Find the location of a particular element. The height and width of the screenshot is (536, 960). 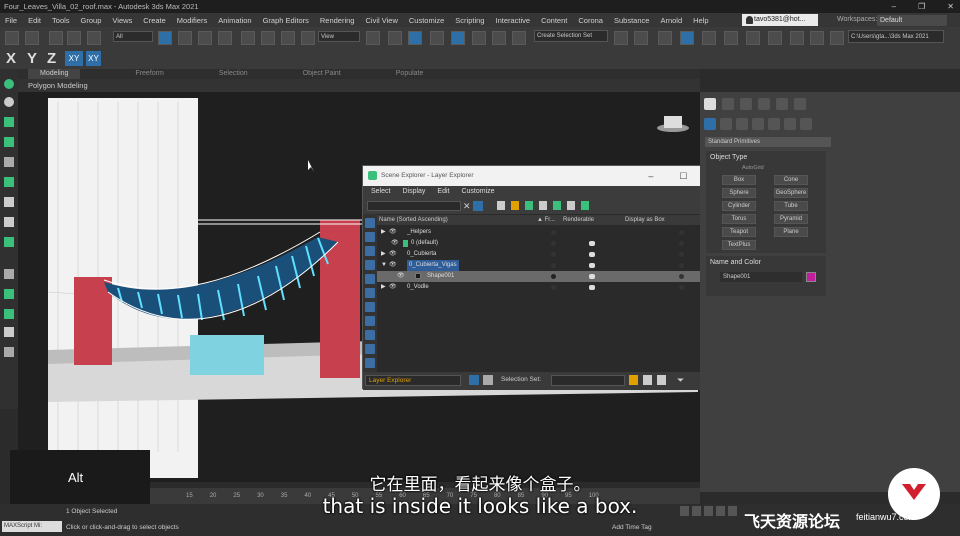

curve-editor-icon is located at coordinates (731, 38).